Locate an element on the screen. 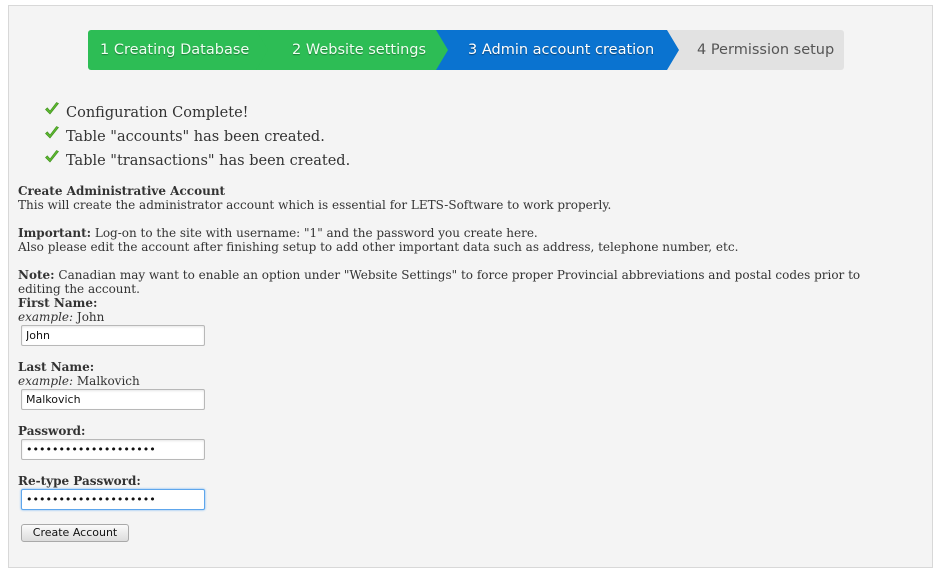 The image size is (941, 574). checklist-item: Table "transactions" has been created. is located at coordinates (197, 162).